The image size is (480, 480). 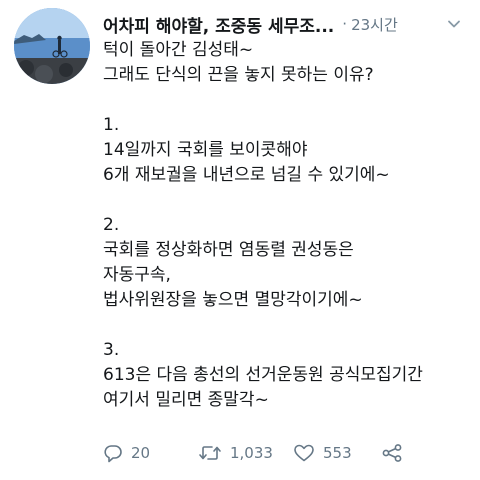 What do you see at coordinates (374, 24) in the screenshot?
I see `timestamp: 23시간` at bounding box center [374, 24].